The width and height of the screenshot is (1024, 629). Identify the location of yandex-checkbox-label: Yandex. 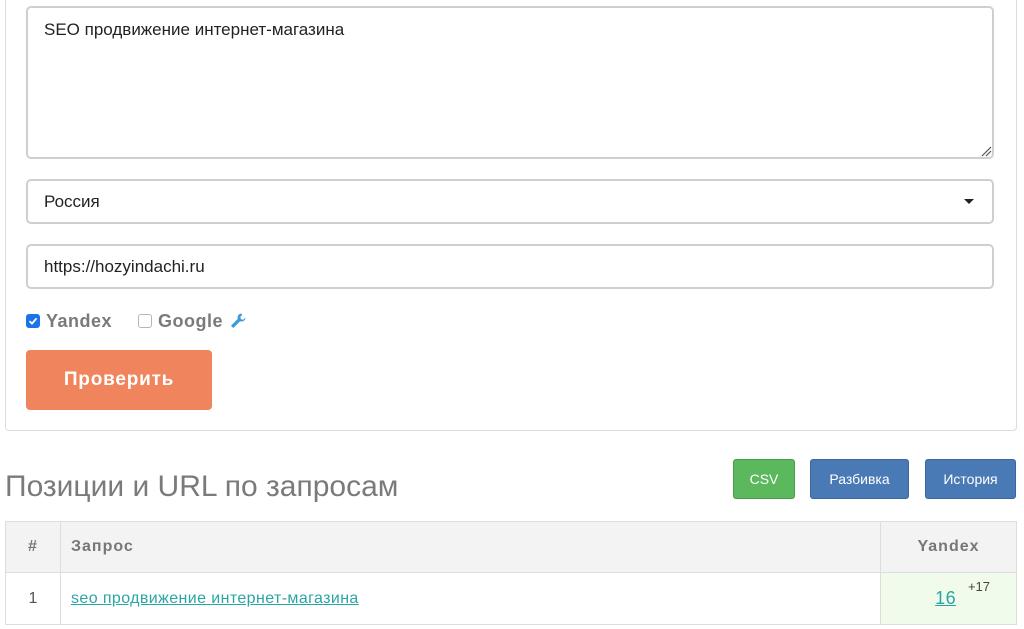
(79, 320).